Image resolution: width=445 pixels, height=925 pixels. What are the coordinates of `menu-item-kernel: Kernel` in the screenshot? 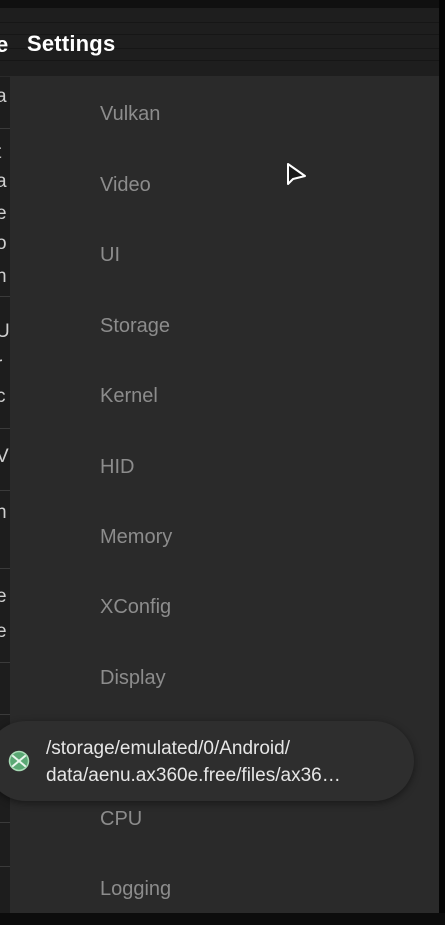 It's located at (129, 396).